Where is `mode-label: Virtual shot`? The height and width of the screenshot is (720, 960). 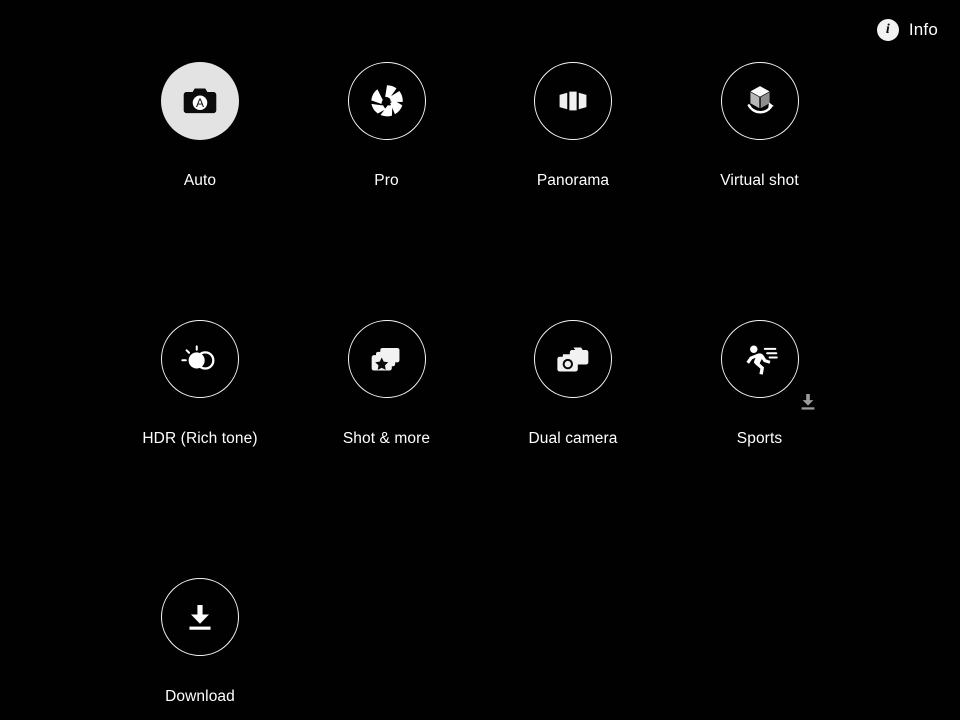 mode-label: Virtual shot is located at coordinates (759, 180).